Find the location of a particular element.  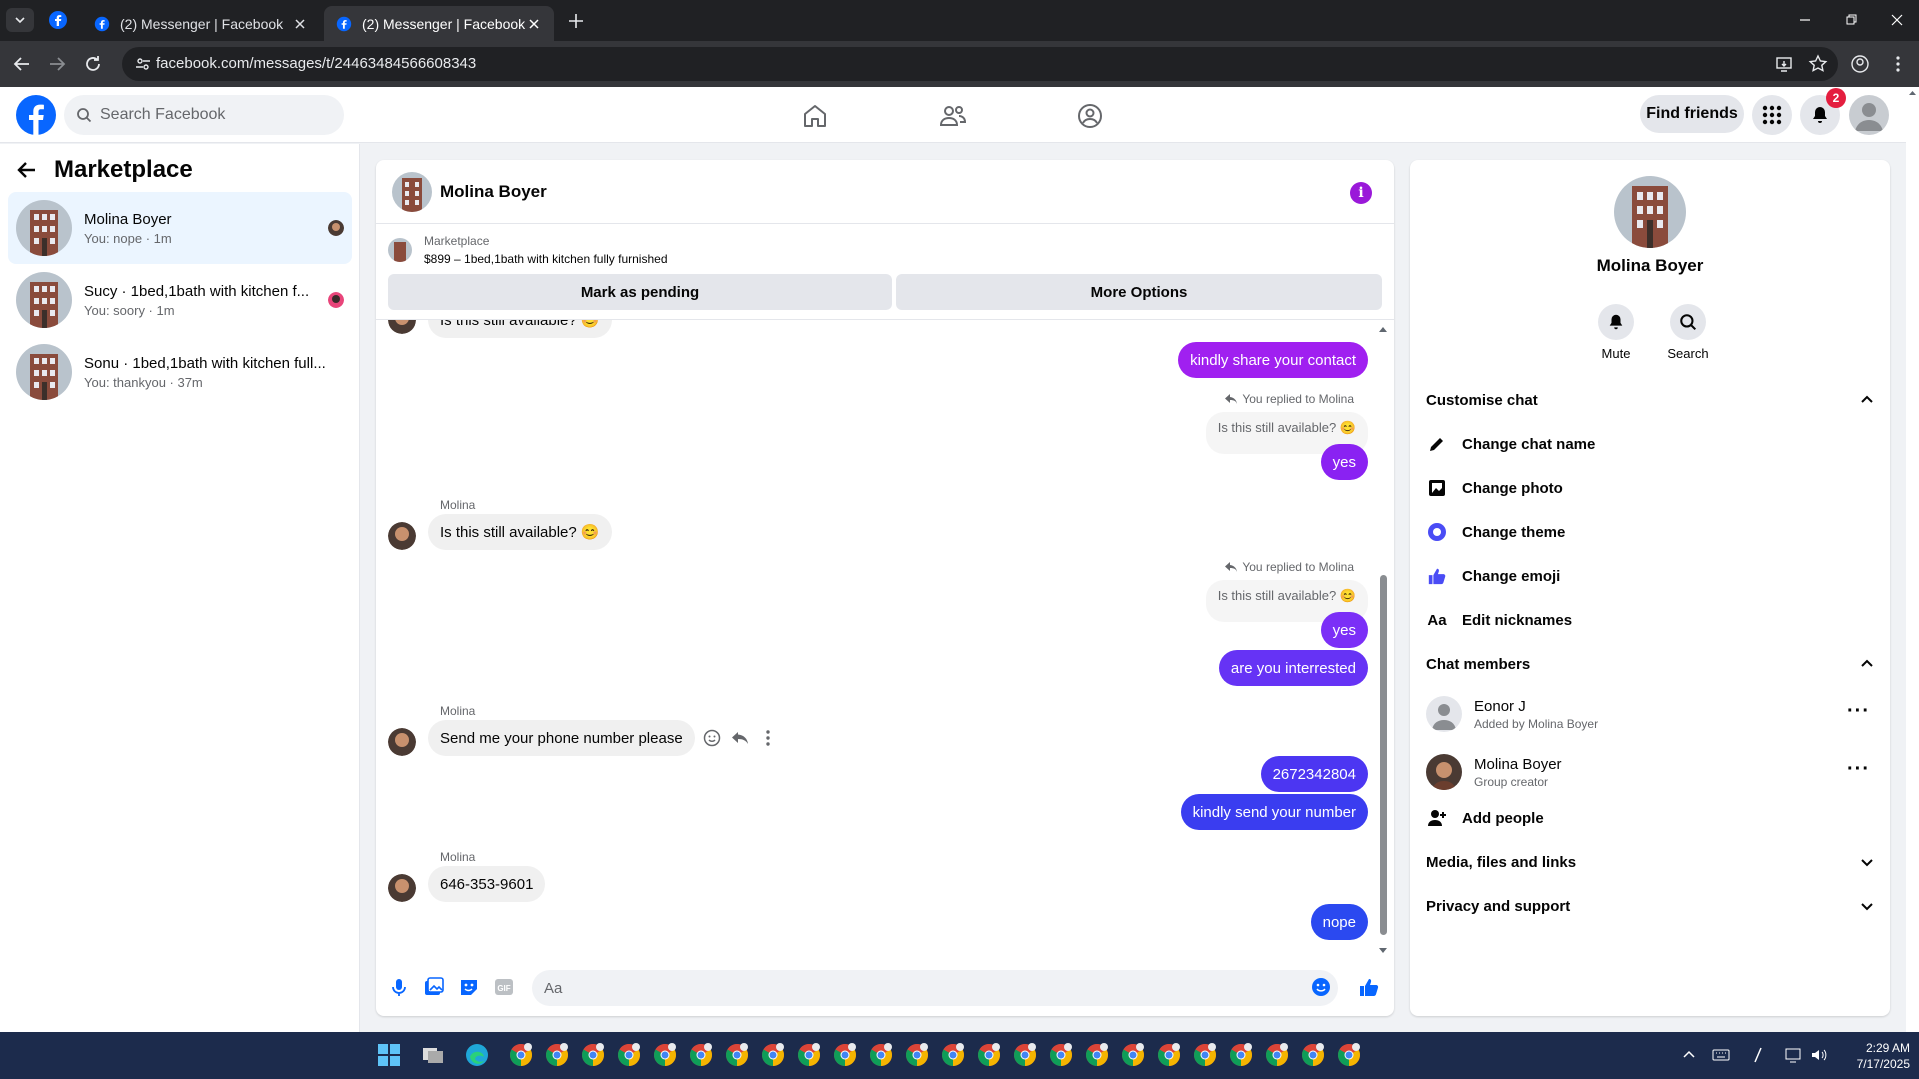

change-photo-item: Change photo is located at coordinates (1650, 488).